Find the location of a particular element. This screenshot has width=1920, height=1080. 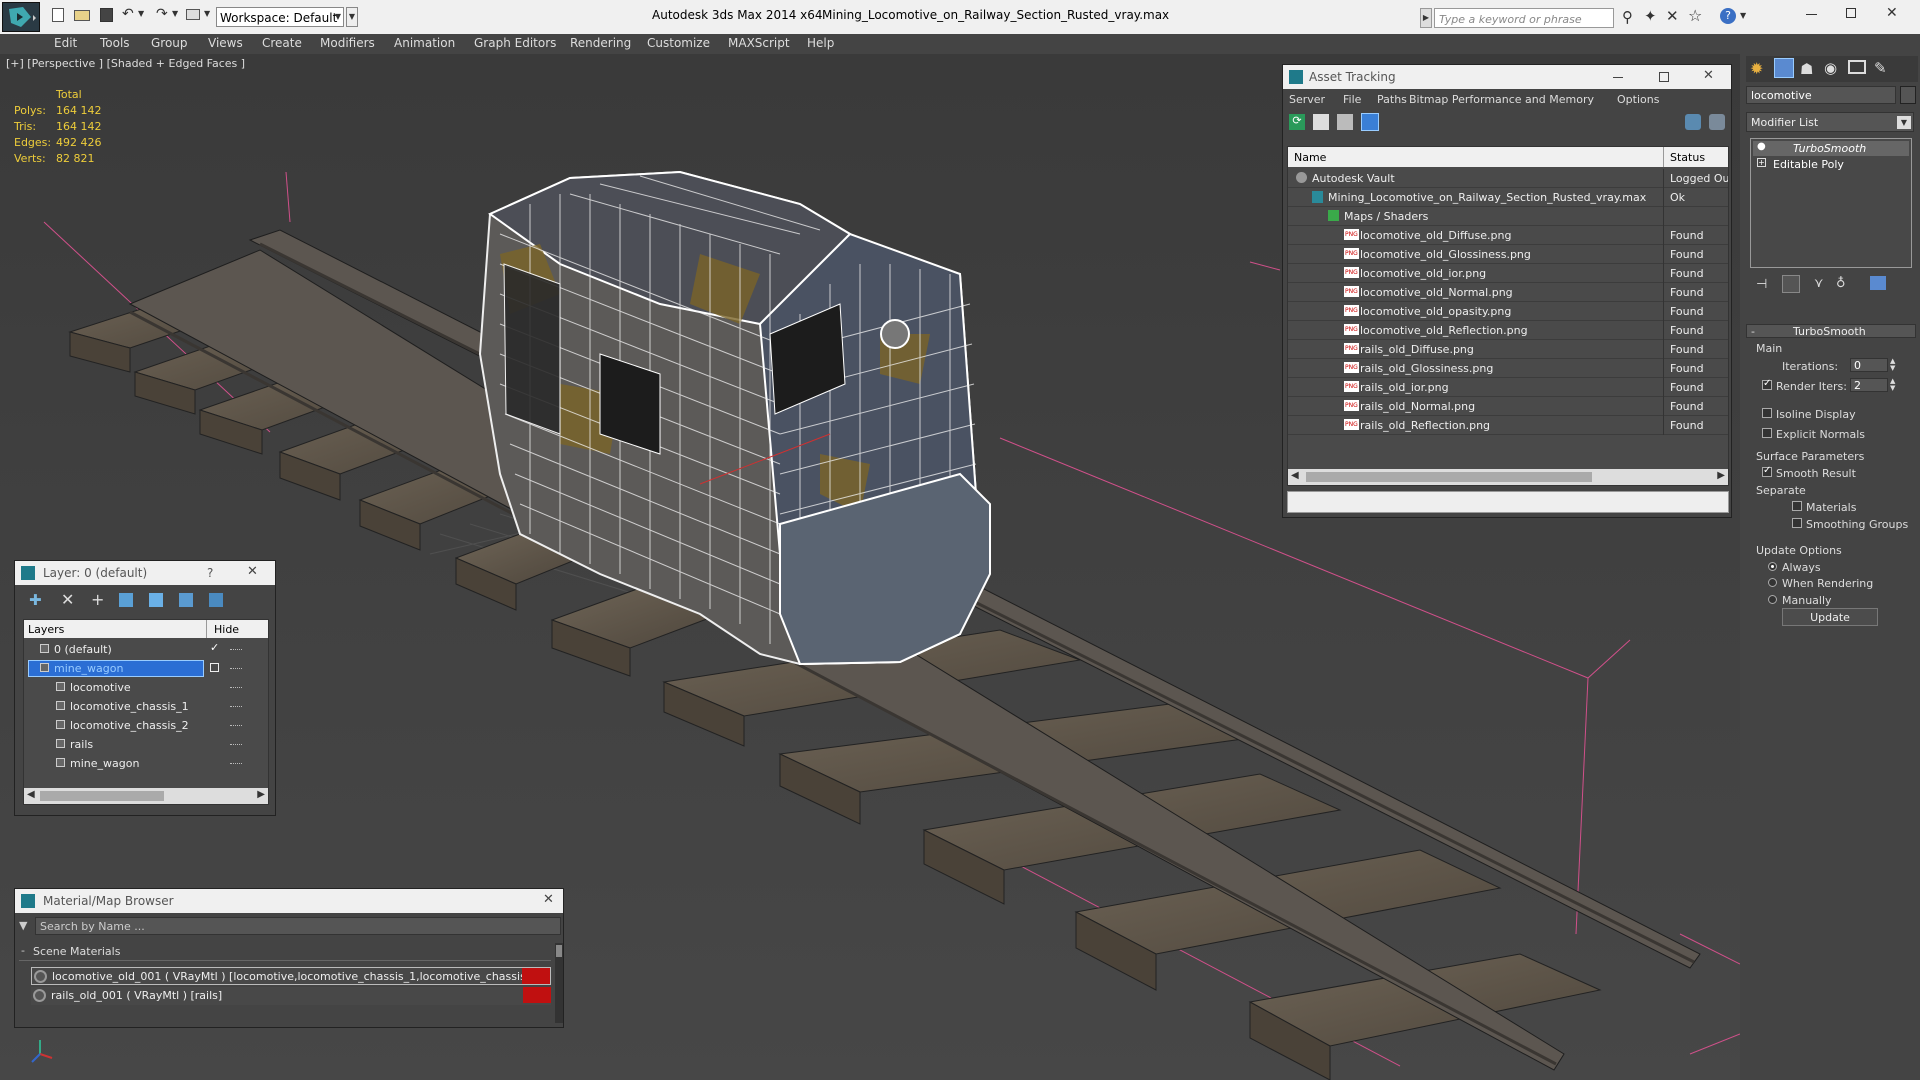

asset-horizontal-scrollbar: ◀ ▶ is located at coordinates (1508, 477).